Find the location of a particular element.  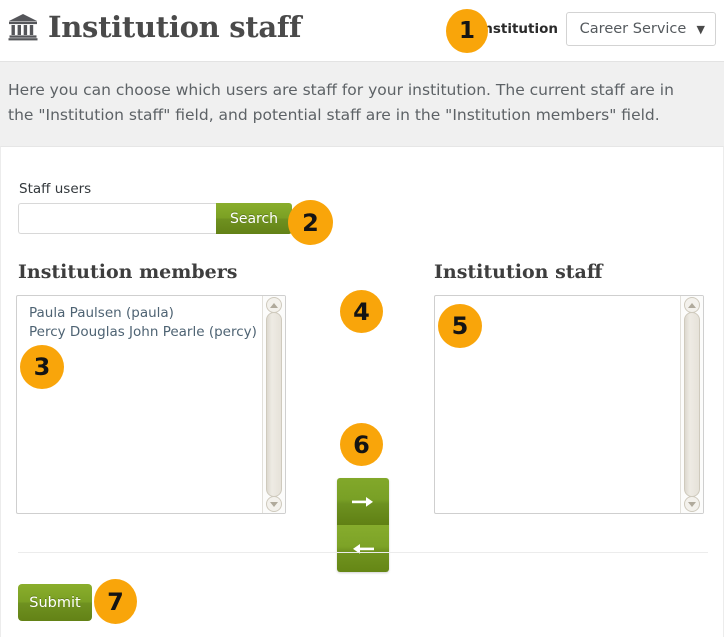

remove-from-staff-button is located at coordinates (363, 548).